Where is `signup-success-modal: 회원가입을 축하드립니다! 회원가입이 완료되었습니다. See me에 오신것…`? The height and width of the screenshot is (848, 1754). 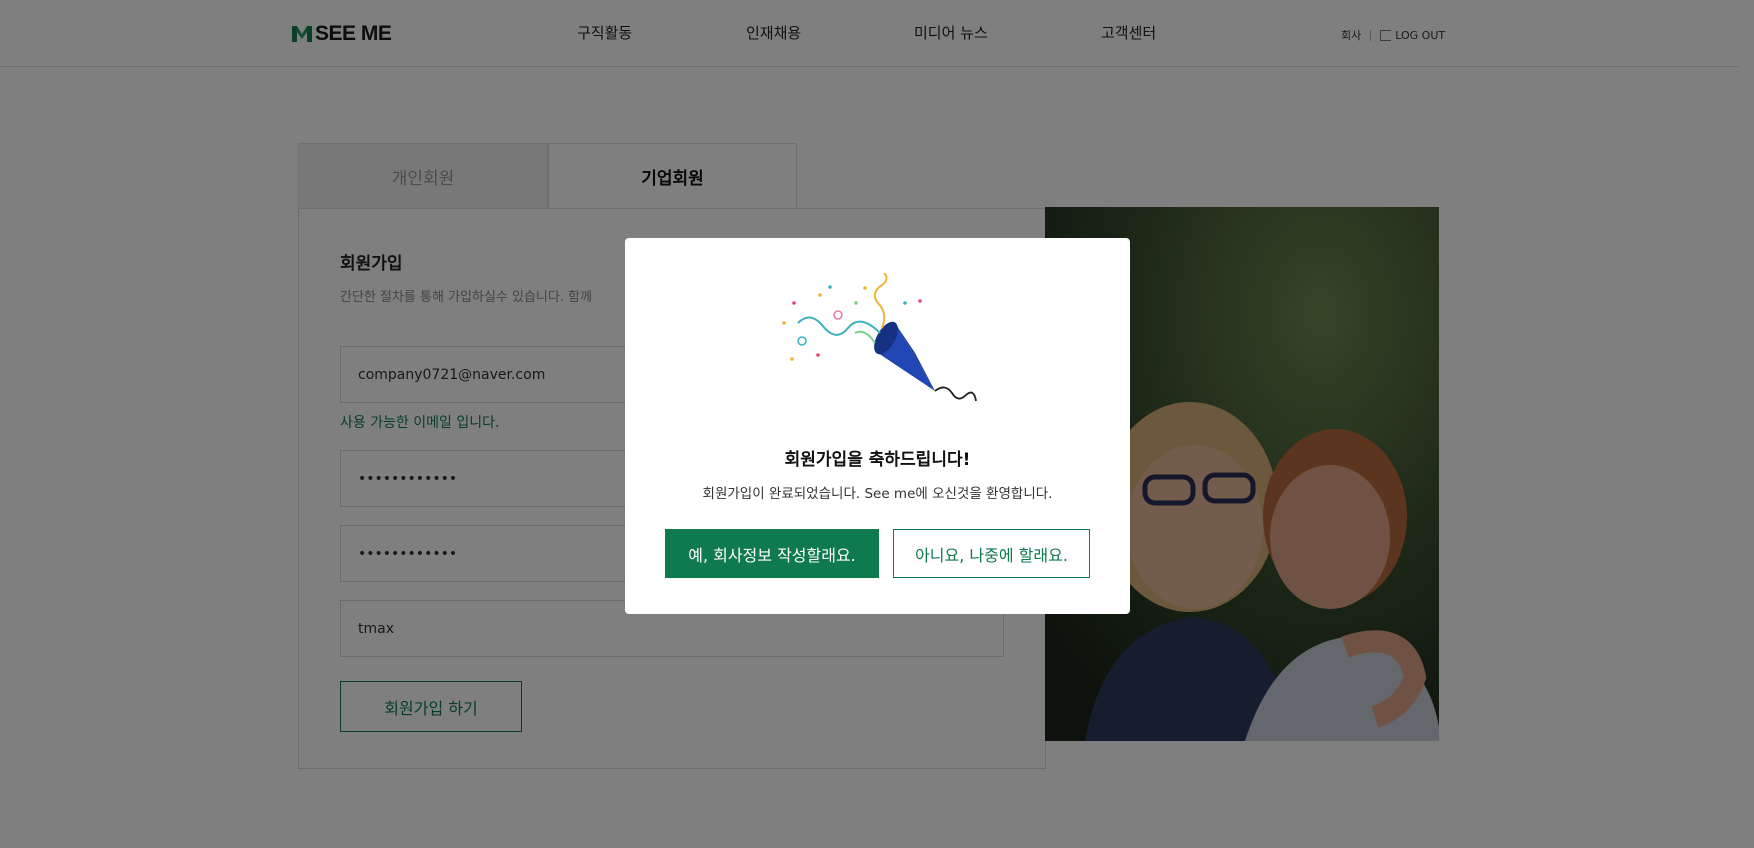
signup-success-modal: 회원가입을 축하드립니다! 회원가입이 완료되었습니다. See me에 오신것… is located at coordinates (877, 426).